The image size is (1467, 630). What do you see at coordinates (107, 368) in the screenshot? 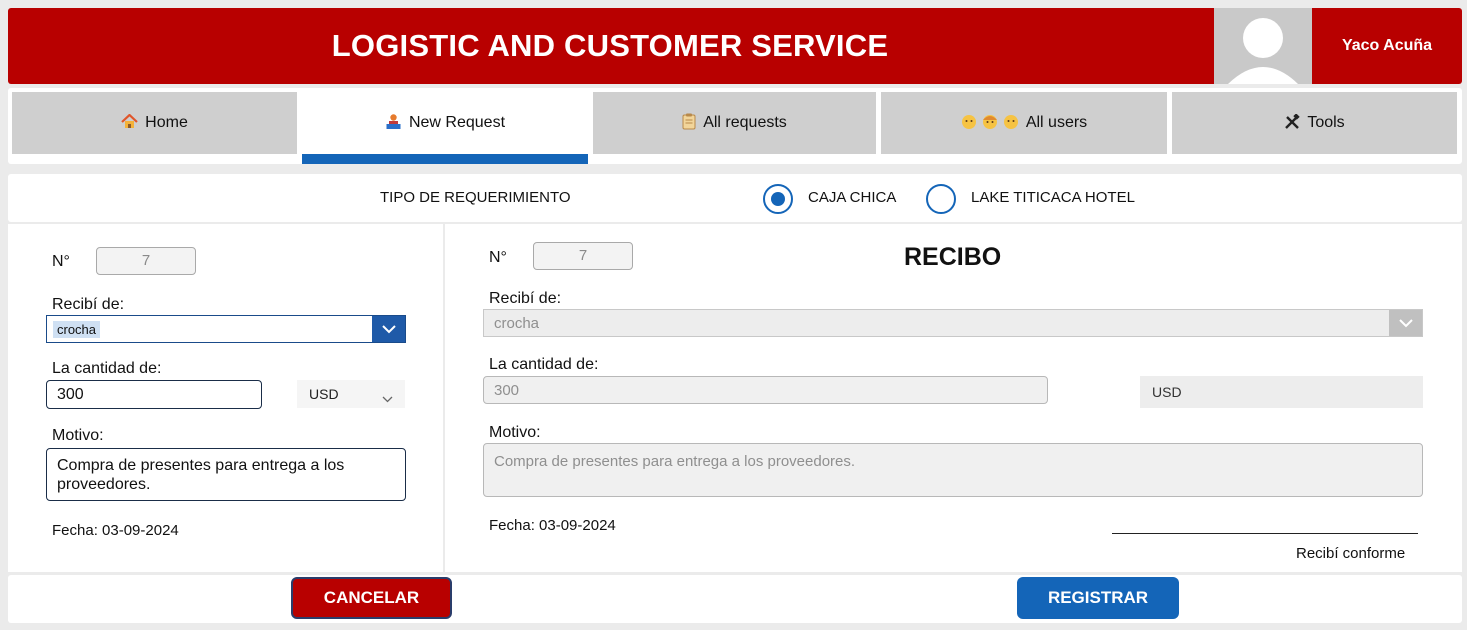
I see `amount-label: La cantidad de:` at bounding box center [107, 368].